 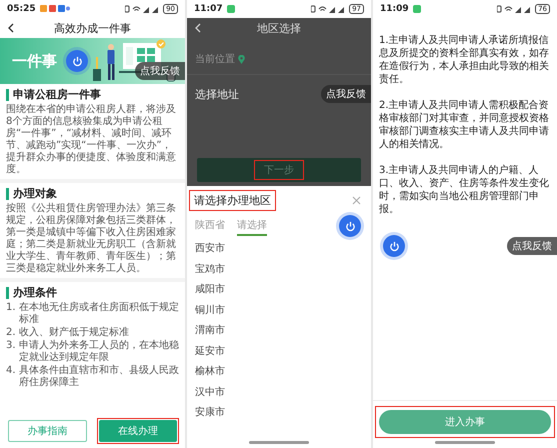 What do you see at coordinates (11, 308) in the screenshot?
I see `list-number: 1.` at bounding box center [11, 308].